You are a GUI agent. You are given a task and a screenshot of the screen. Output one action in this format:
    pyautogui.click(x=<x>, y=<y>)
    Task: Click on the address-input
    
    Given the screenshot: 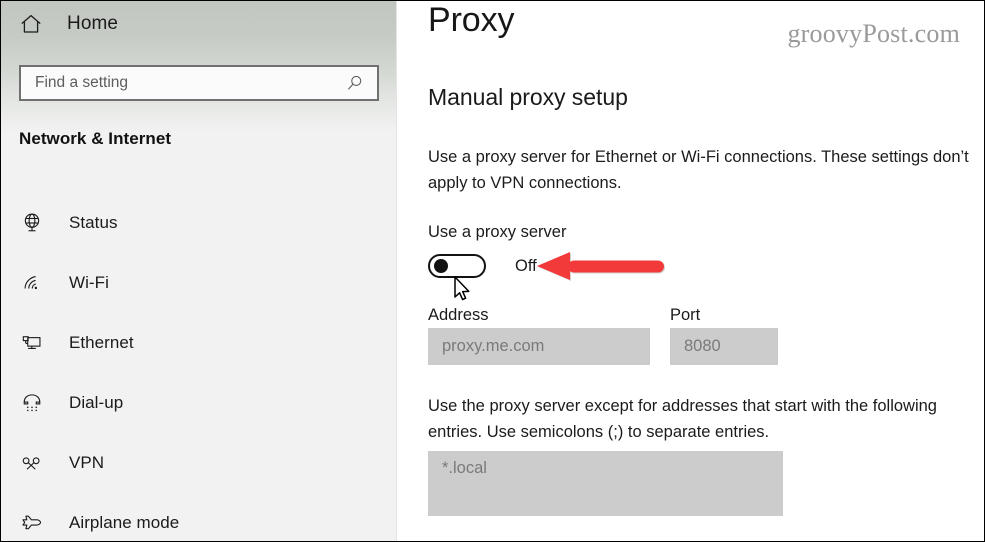 What is the action you would take?
    pyautogui.click(x=539, y=346)
    